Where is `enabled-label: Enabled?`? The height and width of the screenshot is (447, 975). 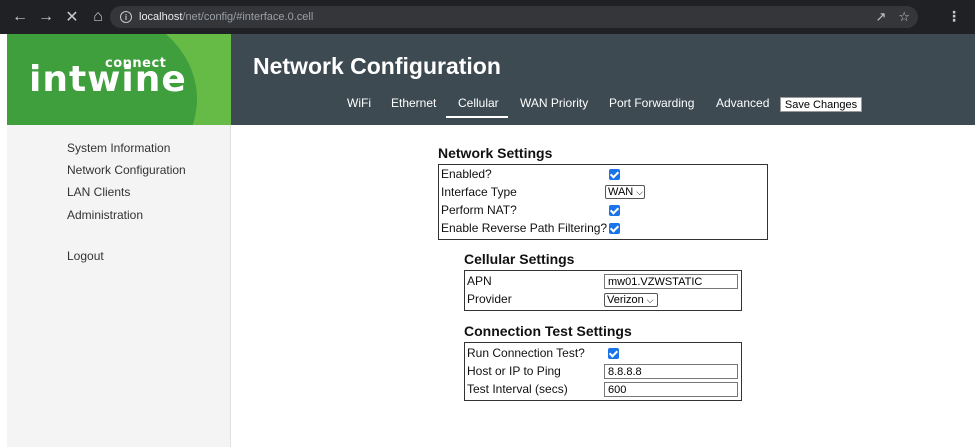
enabled-label: Enabled? is located at coordinates (466, 174).